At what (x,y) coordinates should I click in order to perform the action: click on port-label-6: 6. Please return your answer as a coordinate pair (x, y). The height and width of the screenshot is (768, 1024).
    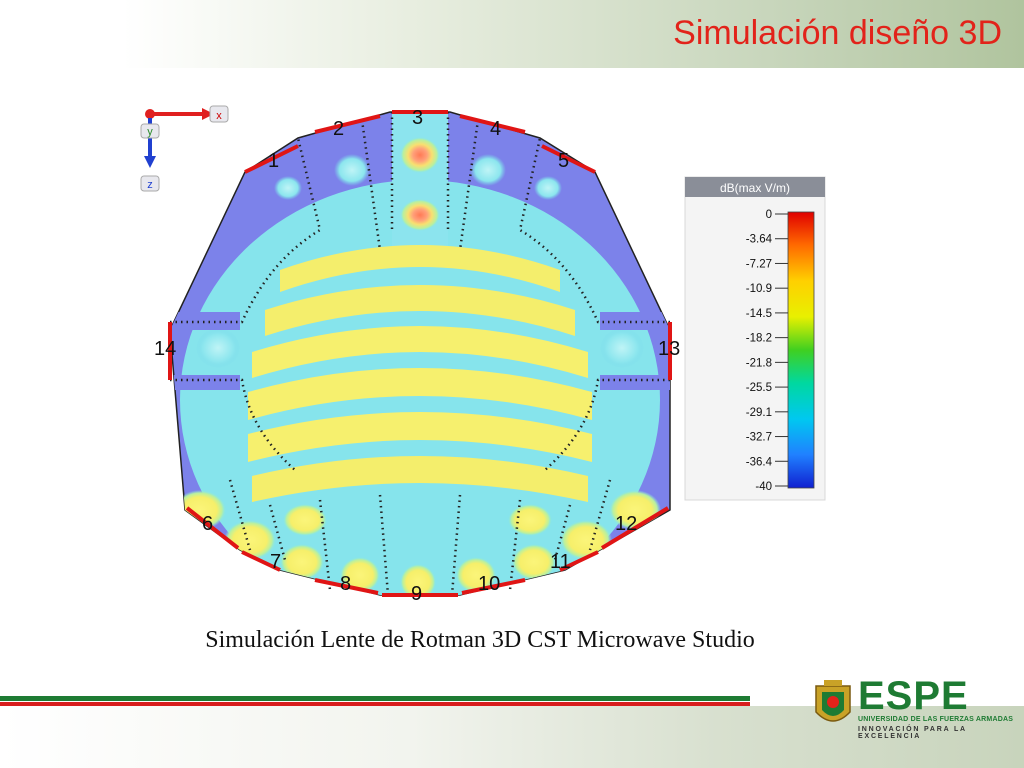
    Looking at the image, I should click on (207, 524).